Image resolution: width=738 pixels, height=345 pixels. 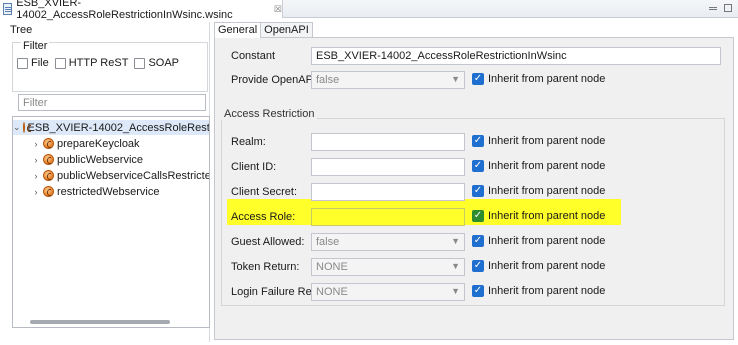 What do you see at coordinates (388, 242) in the screenshot?
I see `guest-allowed-select: false ▼` at bounding box center [388, 242].